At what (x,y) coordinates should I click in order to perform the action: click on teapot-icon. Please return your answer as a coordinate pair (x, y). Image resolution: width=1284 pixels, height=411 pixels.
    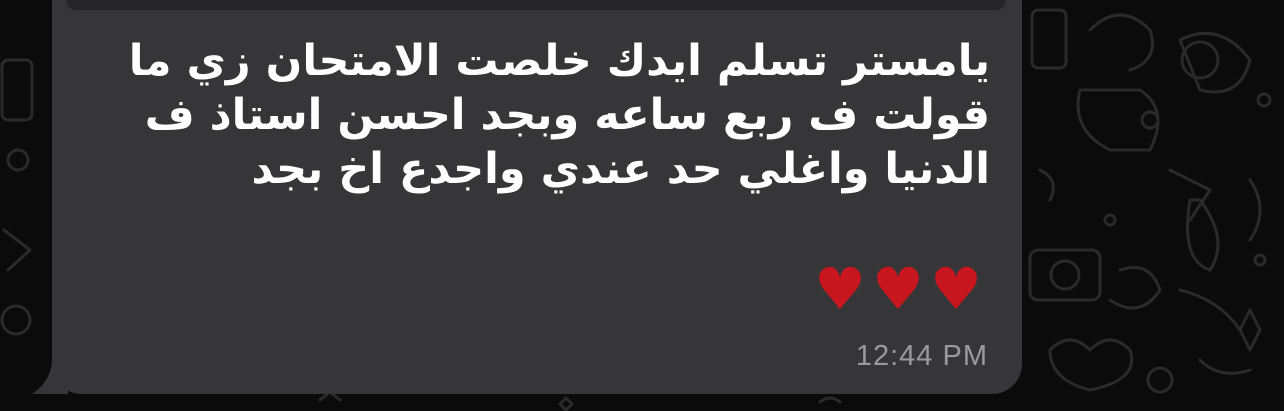
    Looking at the image, I should click on (1118, 120).